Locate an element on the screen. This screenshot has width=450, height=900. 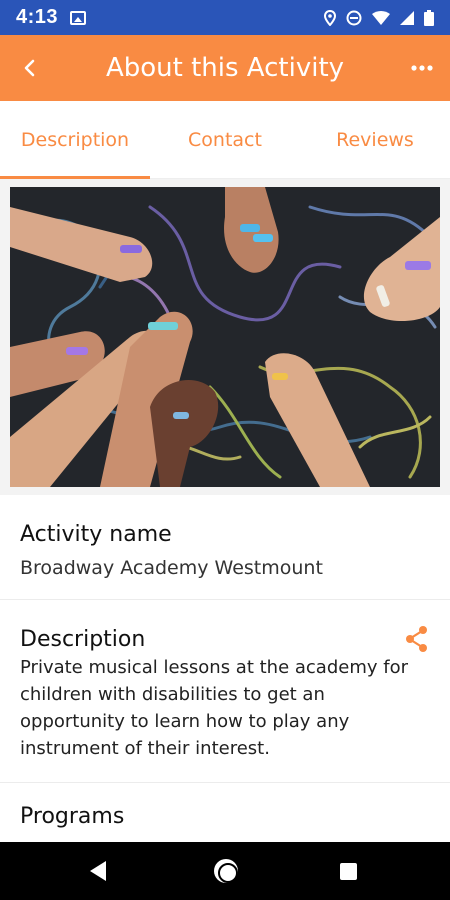
tab-description: Description is located at coordinates (75, 140).